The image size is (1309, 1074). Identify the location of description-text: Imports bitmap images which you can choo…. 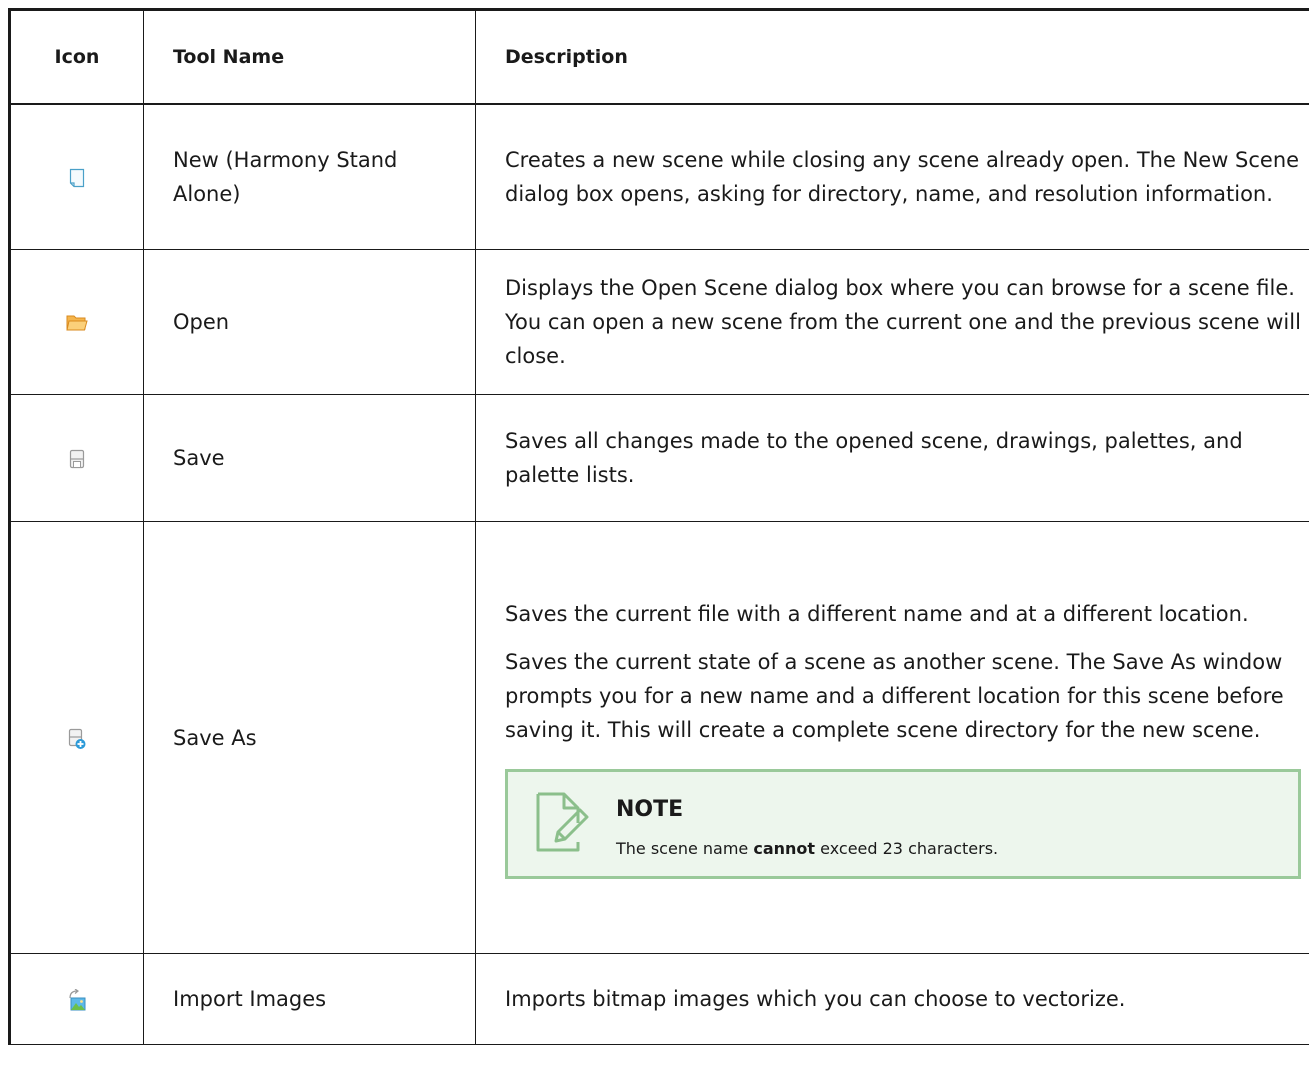
(815, 999).